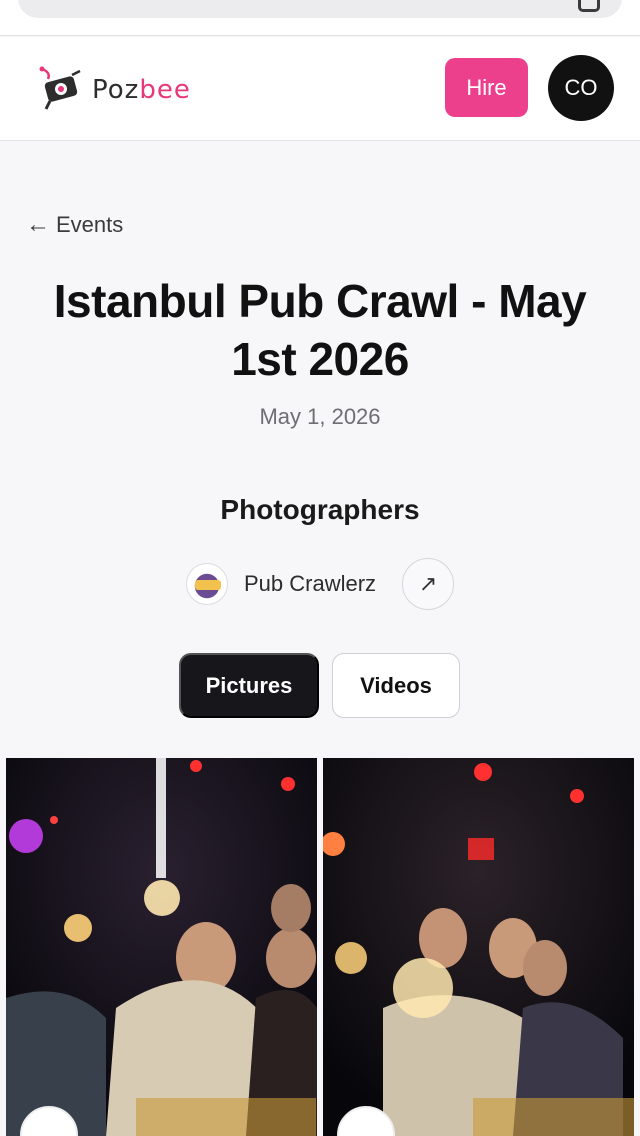  I want to click on photographer-name: Pub Crawlerz, so click(310, 584).